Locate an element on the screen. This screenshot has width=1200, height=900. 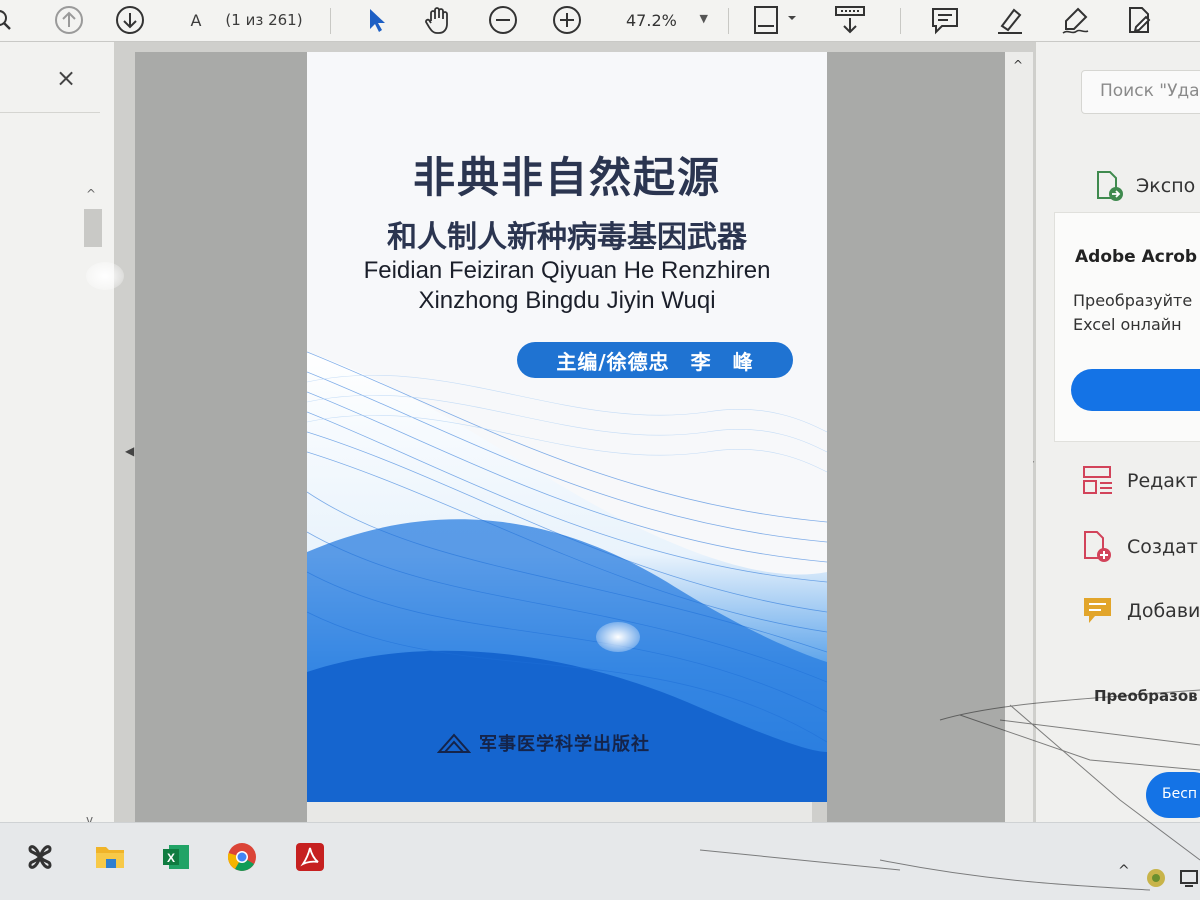
export-pdf-label: Экспо is located at coordinates (1166, 186).